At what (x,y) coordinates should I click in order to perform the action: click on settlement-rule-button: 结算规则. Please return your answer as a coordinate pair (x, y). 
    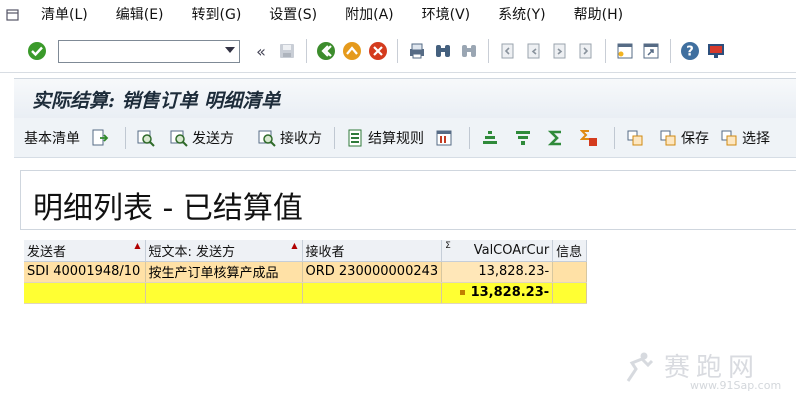
    Looking at the image, I should click on (384, 138).